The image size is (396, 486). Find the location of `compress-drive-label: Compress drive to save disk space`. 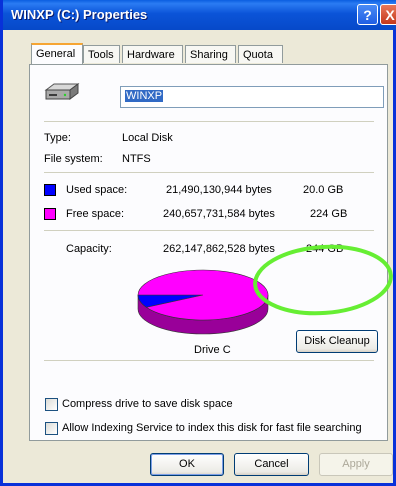

compress-drive-label: Compress drive to save disk space is located at coordinates (147, 404).